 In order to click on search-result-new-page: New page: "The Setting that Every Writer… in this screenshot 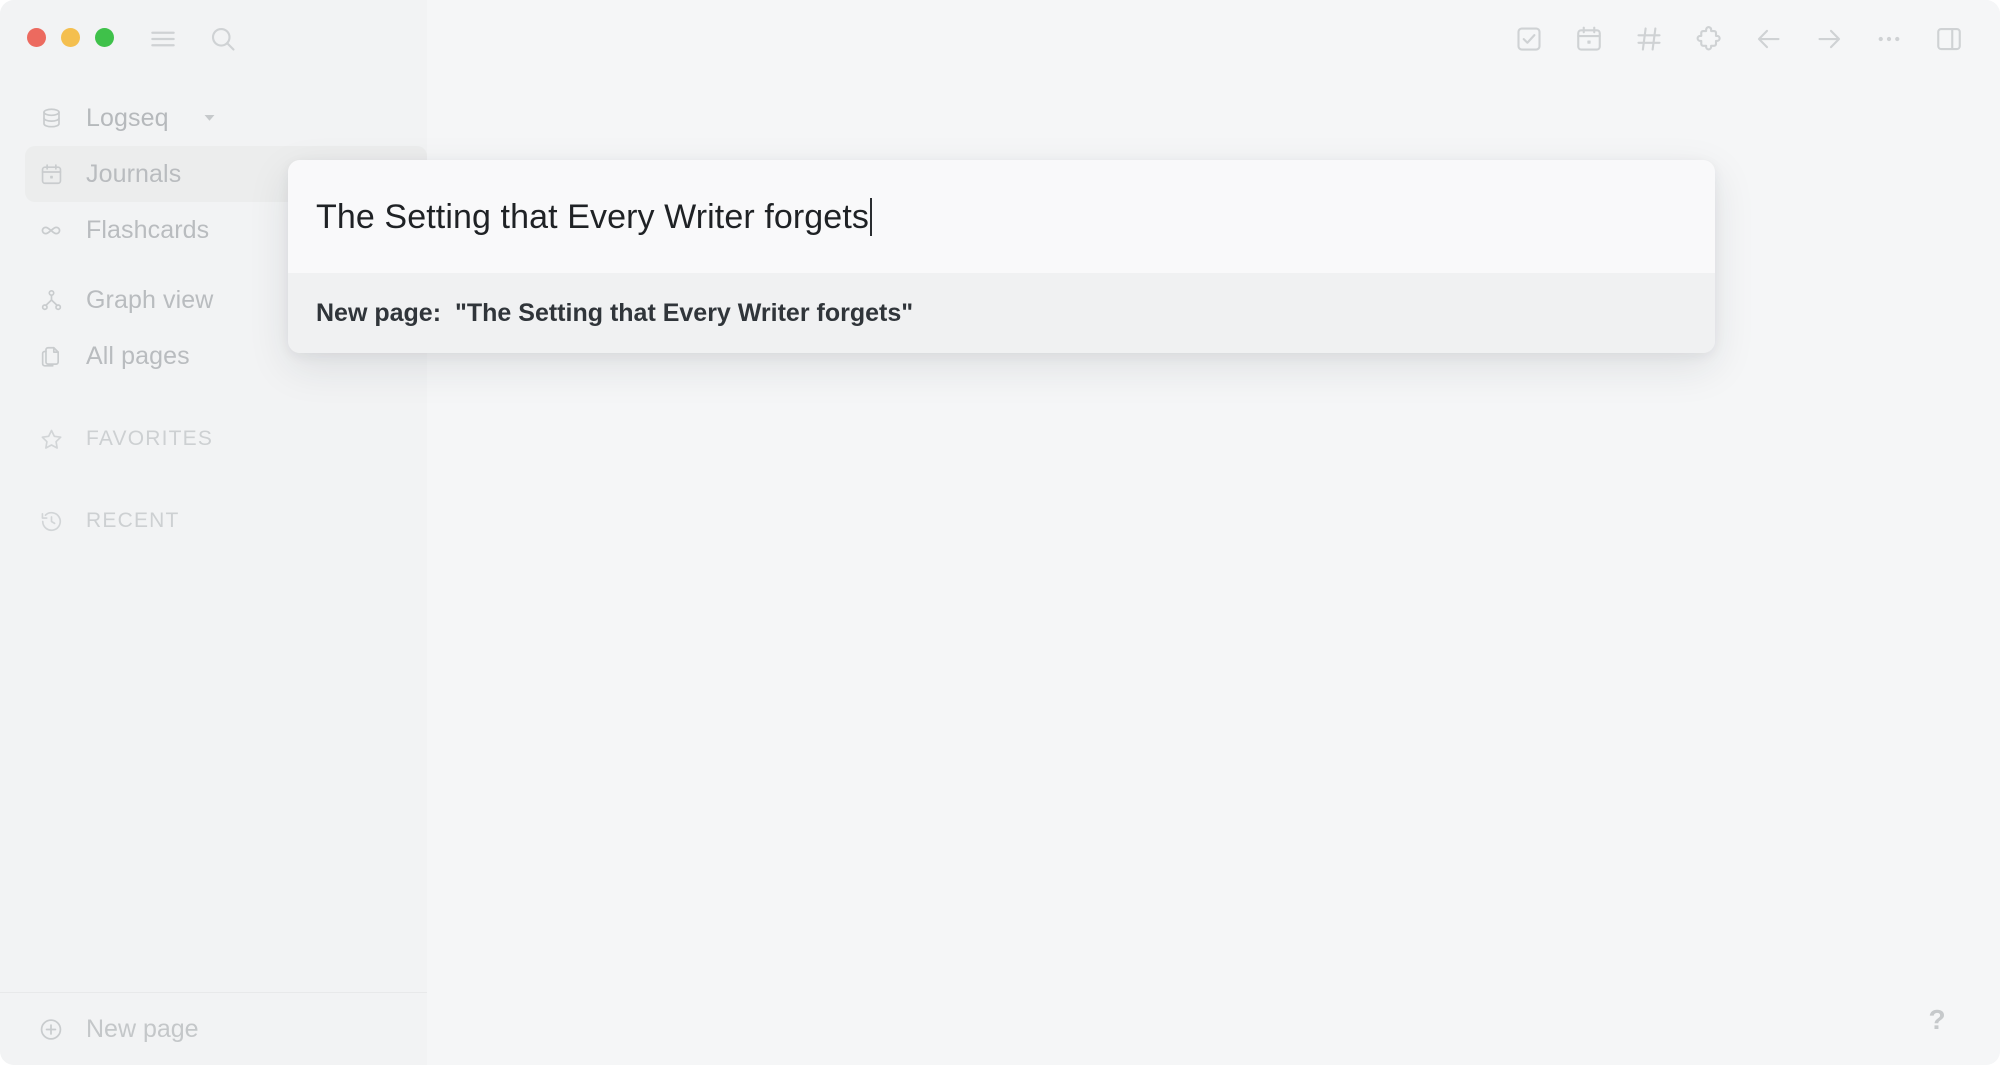, I will do `click(614, 313)`.